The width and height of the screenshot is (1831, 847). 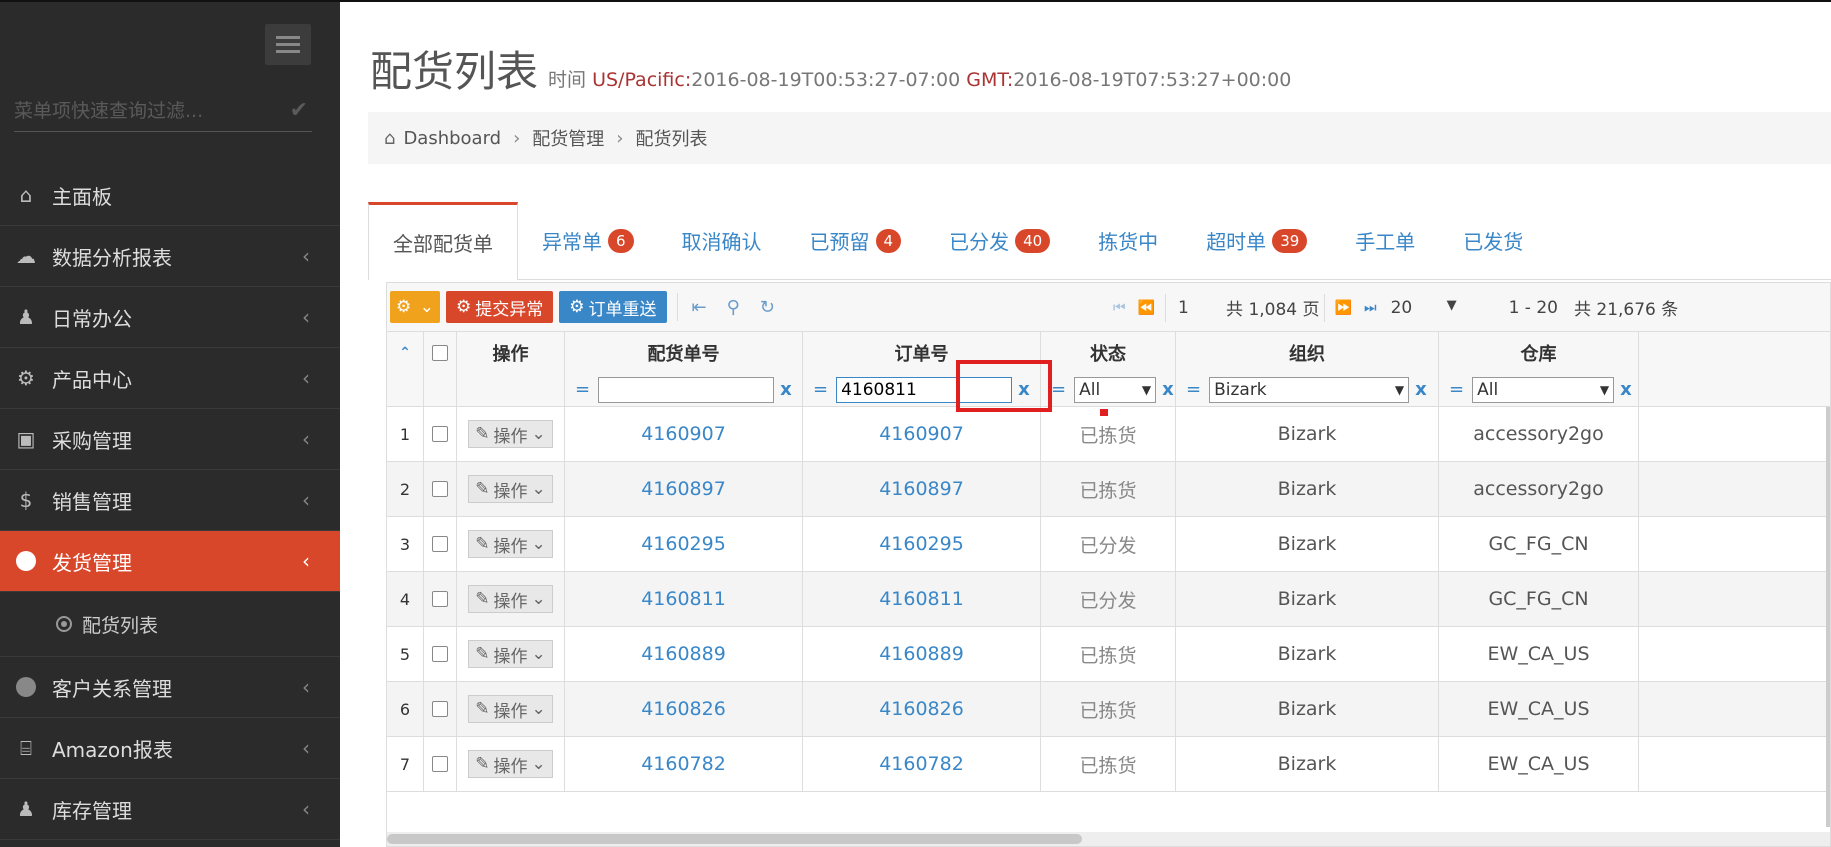 I want to click on tab-1: 异常单 6, so click(x=588, y=240).